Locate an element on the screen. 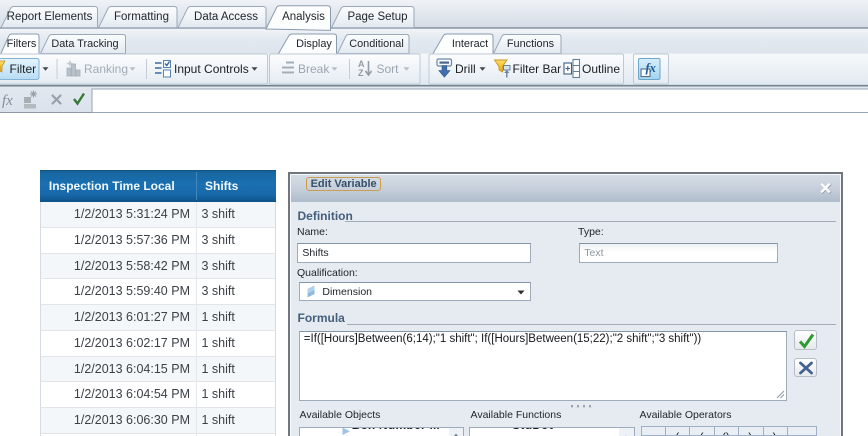  svg-text: Formatting is located at coordinates (141, 17).